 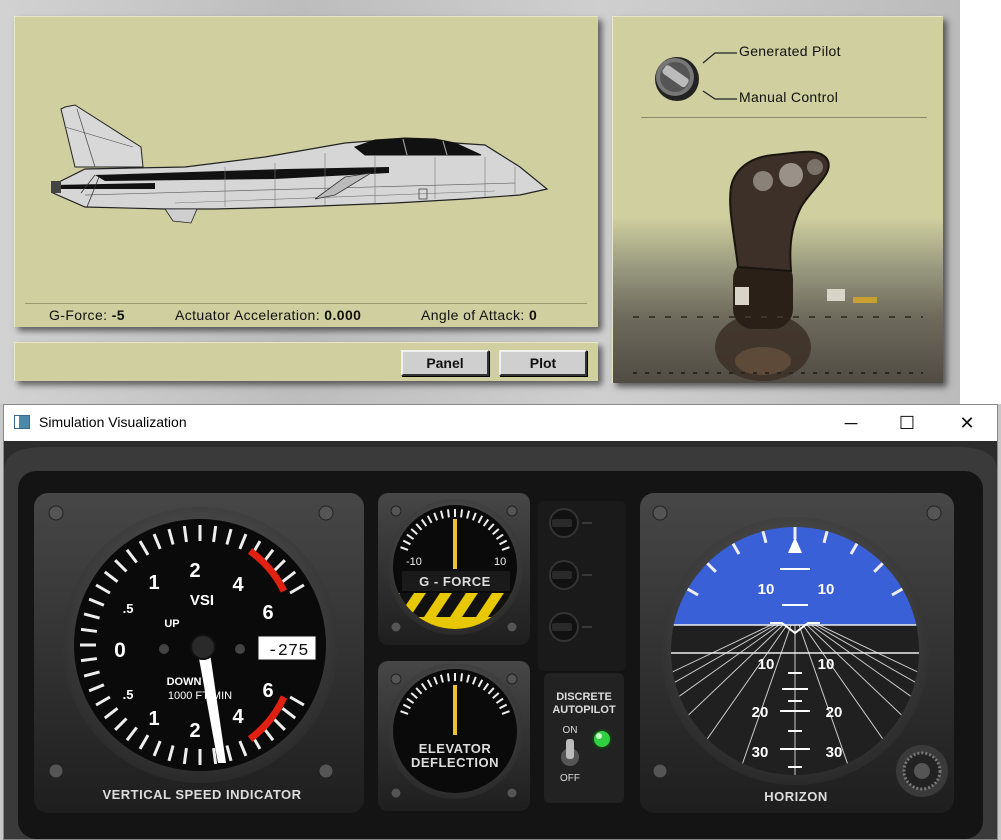 I want to click on vsi-readout: -275, so click(x=288, y=651).